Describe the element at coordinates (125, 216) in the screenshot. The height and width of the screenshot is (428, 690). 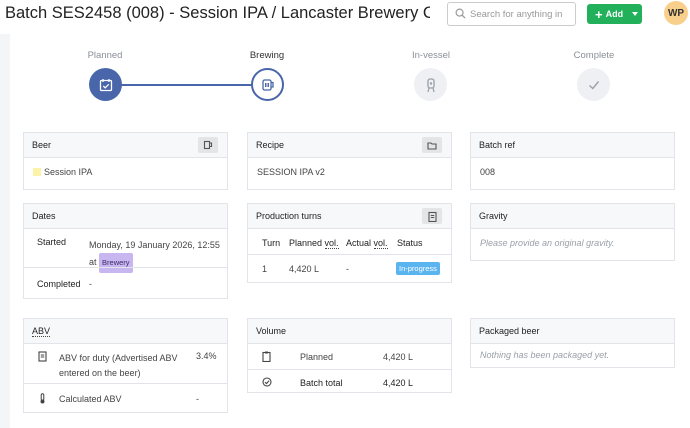
I see `dates-card-header: Dates` at that location.